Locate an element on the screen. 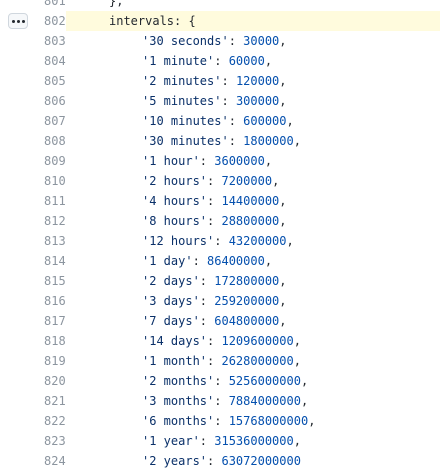 The image size is (440, 475). code-number-value: 604800000 is located at coordinates (247, 321).